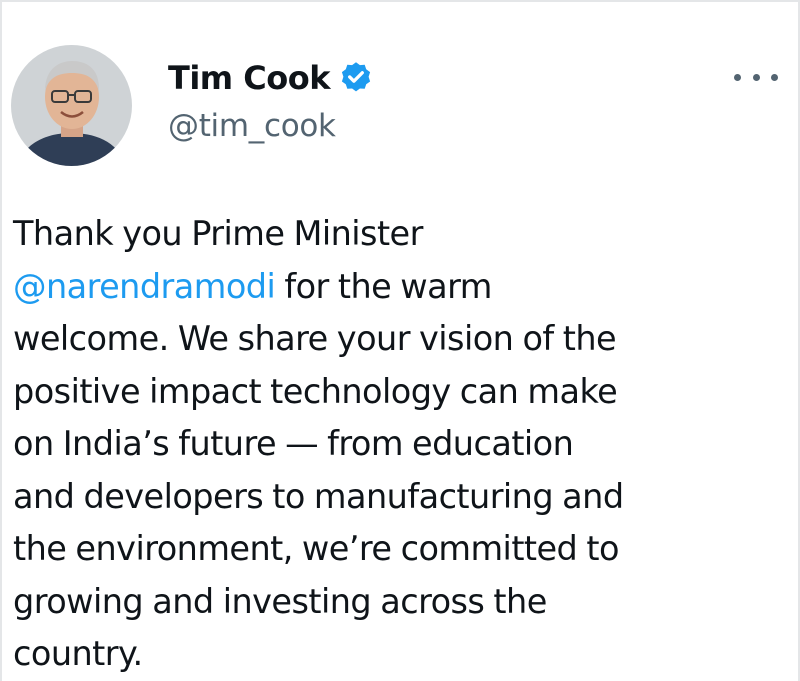 The image size is (800, 681). I want to click on tweet-line: on India’s future — from education, so click(293, 443).